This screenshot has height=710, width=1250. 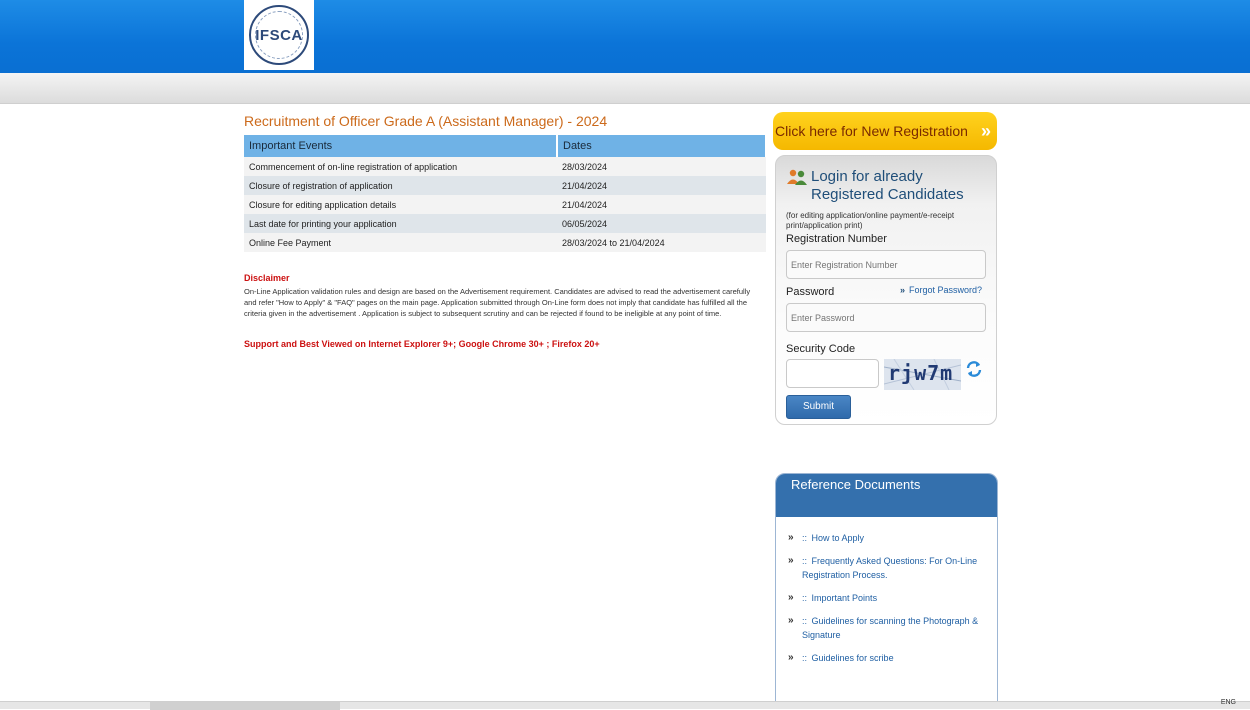 I want to click on login-title: Login for already Registered Candidates, so click(x=901, y=186).